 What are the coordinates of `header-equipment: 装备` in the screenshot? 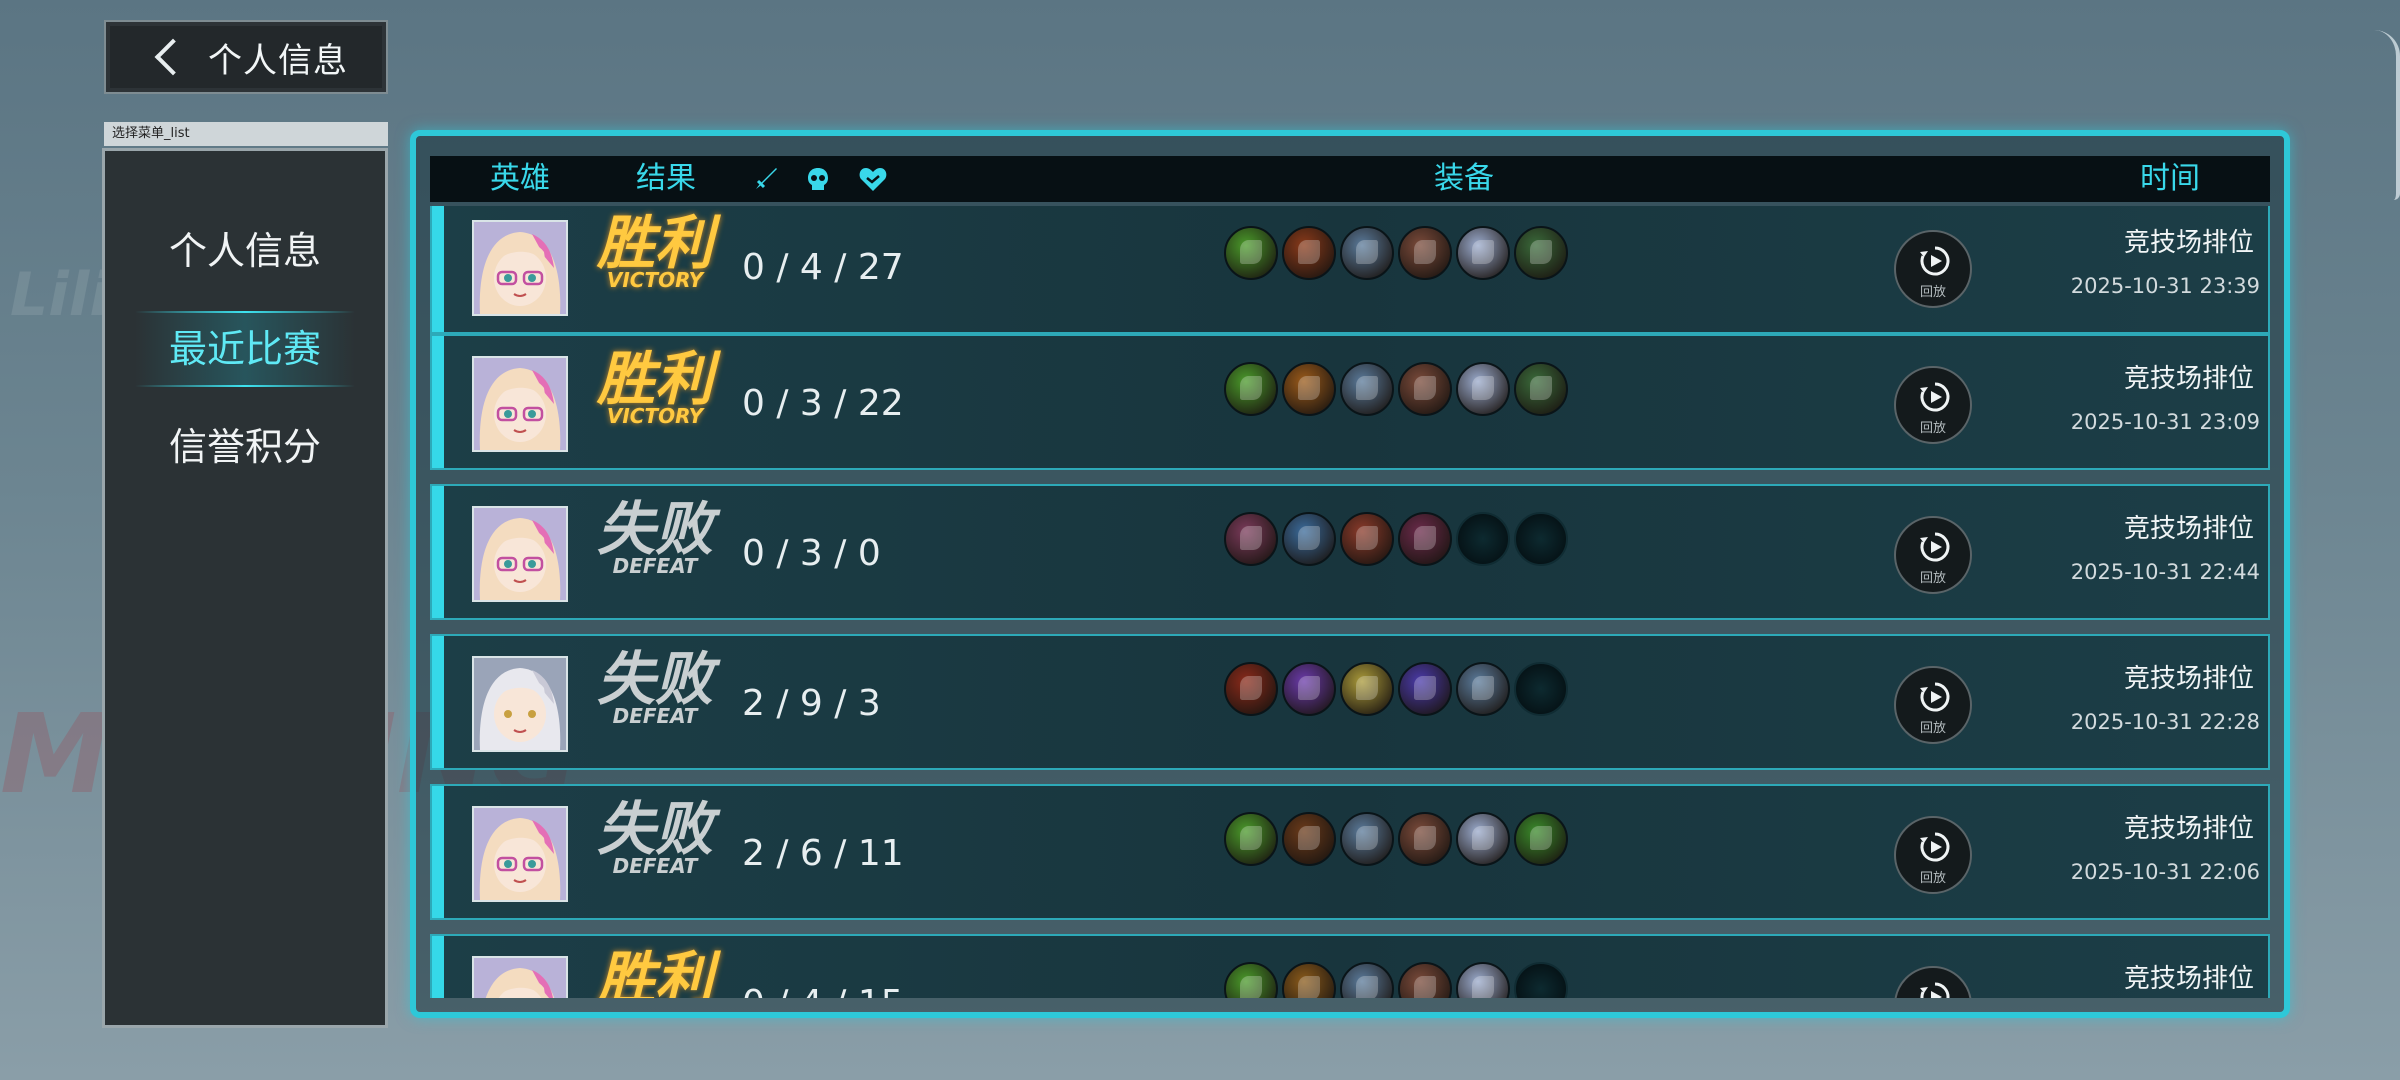 It's located at (1464, 178).